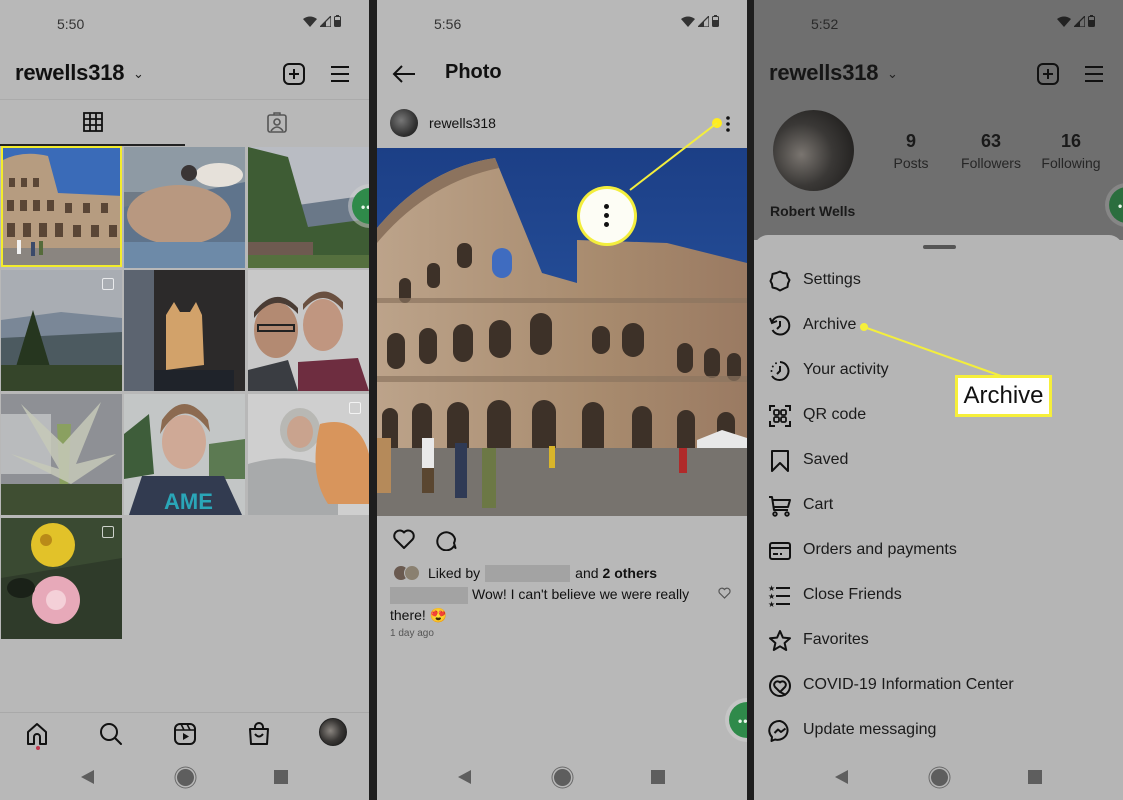  I want to click on bottom-navigation, so click(184, 734).